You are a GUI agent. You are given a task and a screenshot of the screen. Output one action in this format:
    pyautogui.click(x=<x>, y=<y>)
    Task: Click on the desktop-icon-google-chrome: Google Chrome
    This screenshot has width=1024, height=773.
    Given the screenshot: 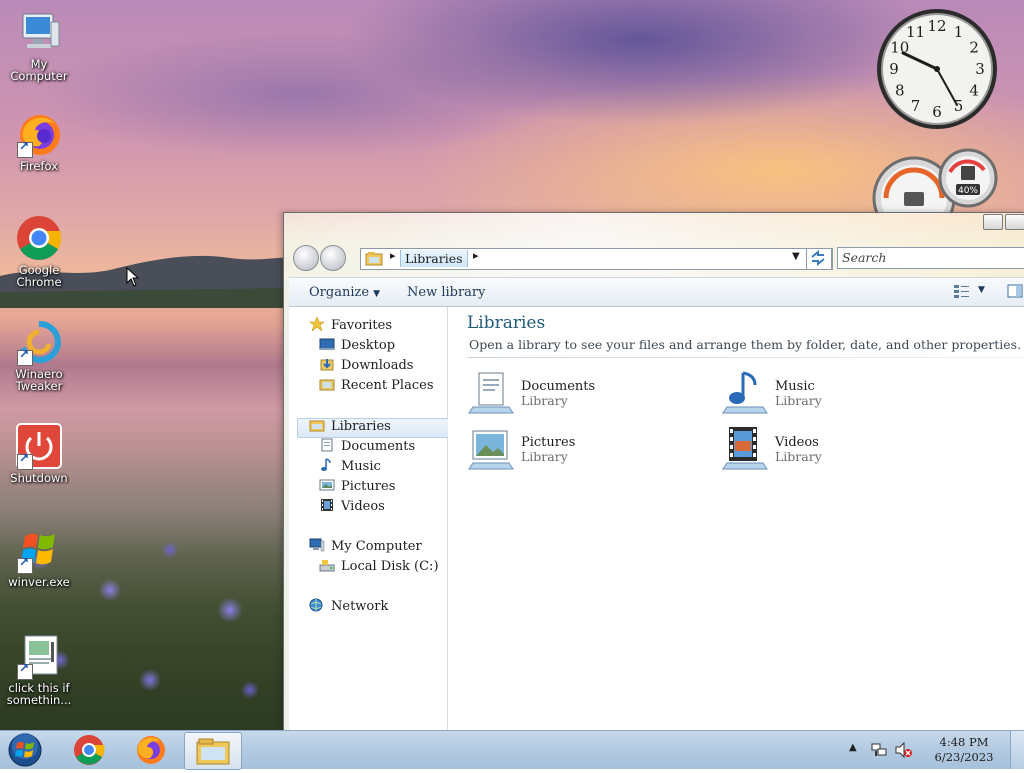 What is the action you would take?
    pyautogui.click(x=39, y=251)
    